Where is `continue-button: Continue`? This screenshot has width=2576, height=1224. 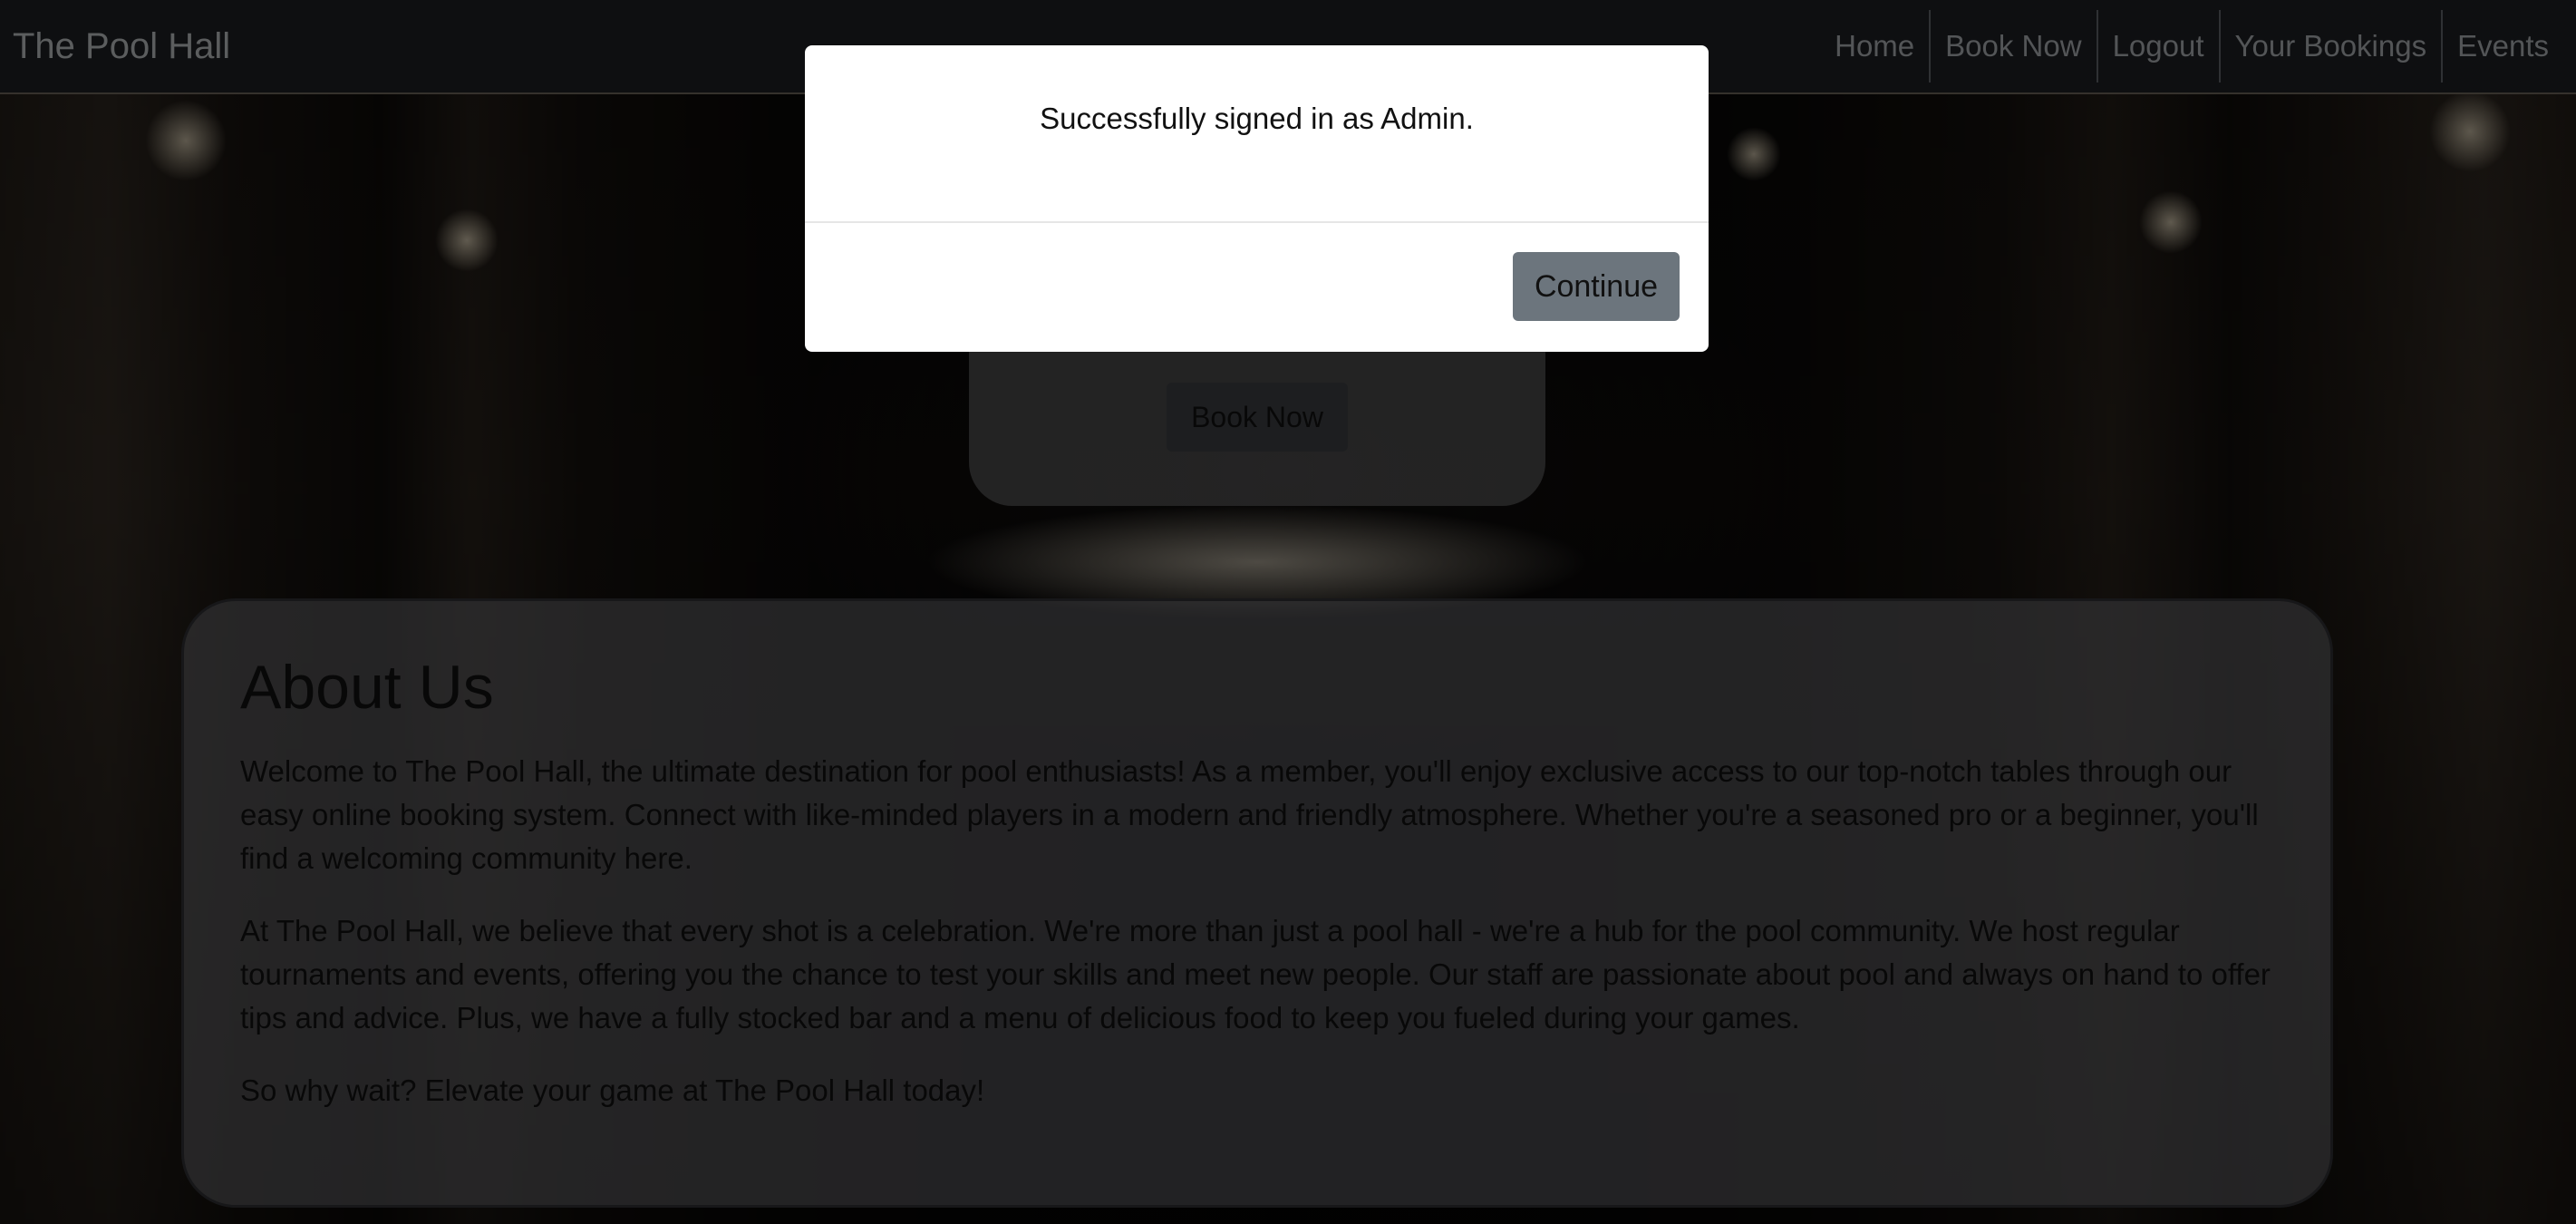
continue-button: Continue is located at coordinates (1596, 286).